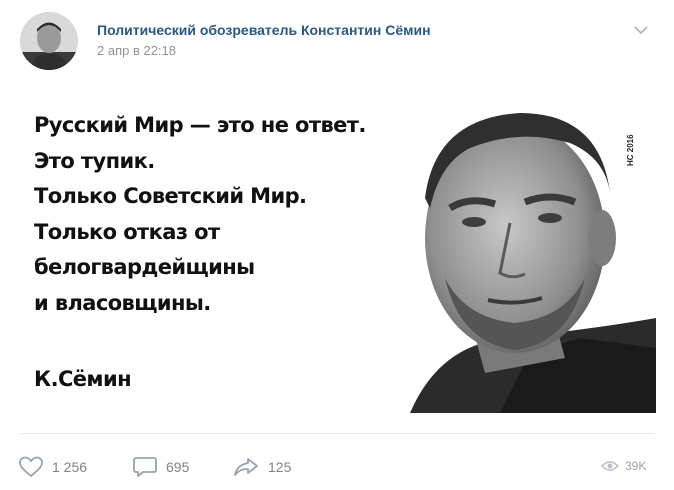  Describe the element at coordinates (280, 467) in the screenshot. I see `share-count: 125` at that location.